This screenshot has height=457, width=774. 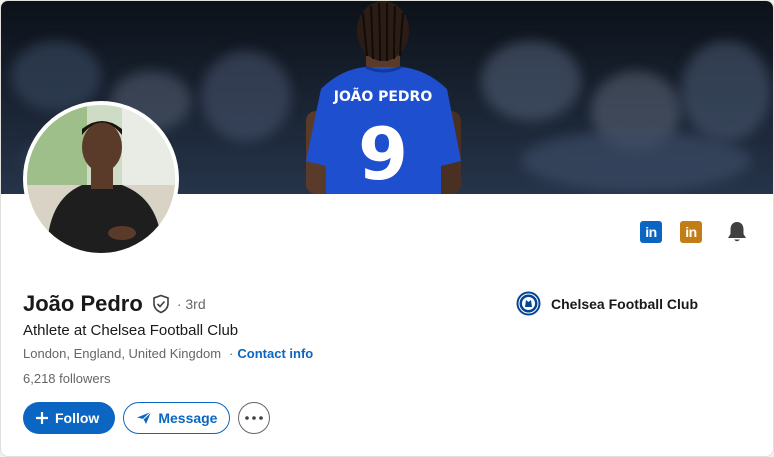 I want to click on jersey-number: 9, so click(x=383, y=153).